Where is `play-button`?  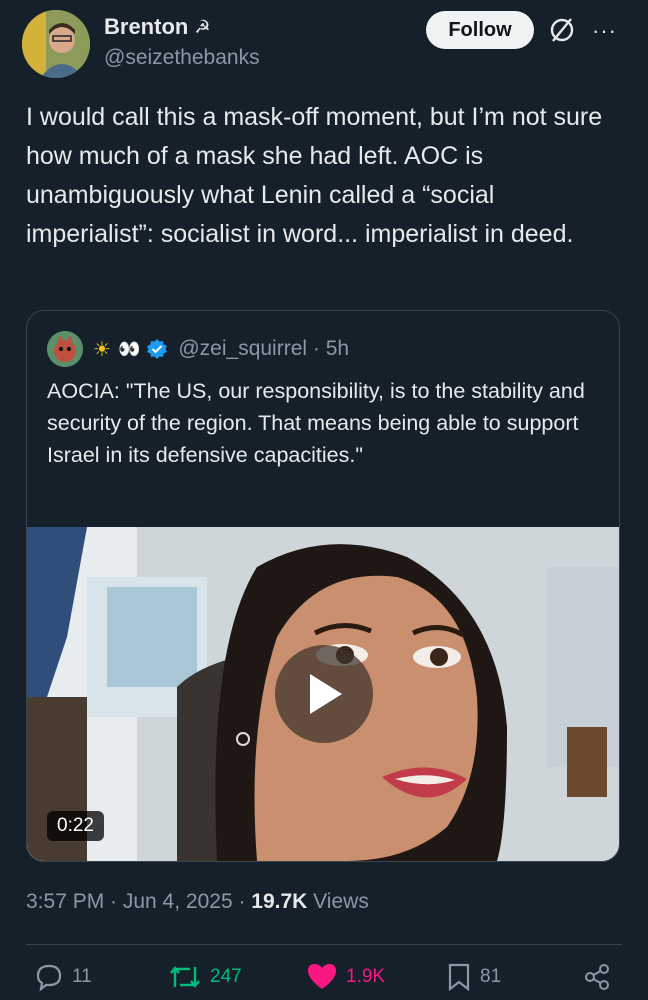 play-button is located at coordinates (324, 694).